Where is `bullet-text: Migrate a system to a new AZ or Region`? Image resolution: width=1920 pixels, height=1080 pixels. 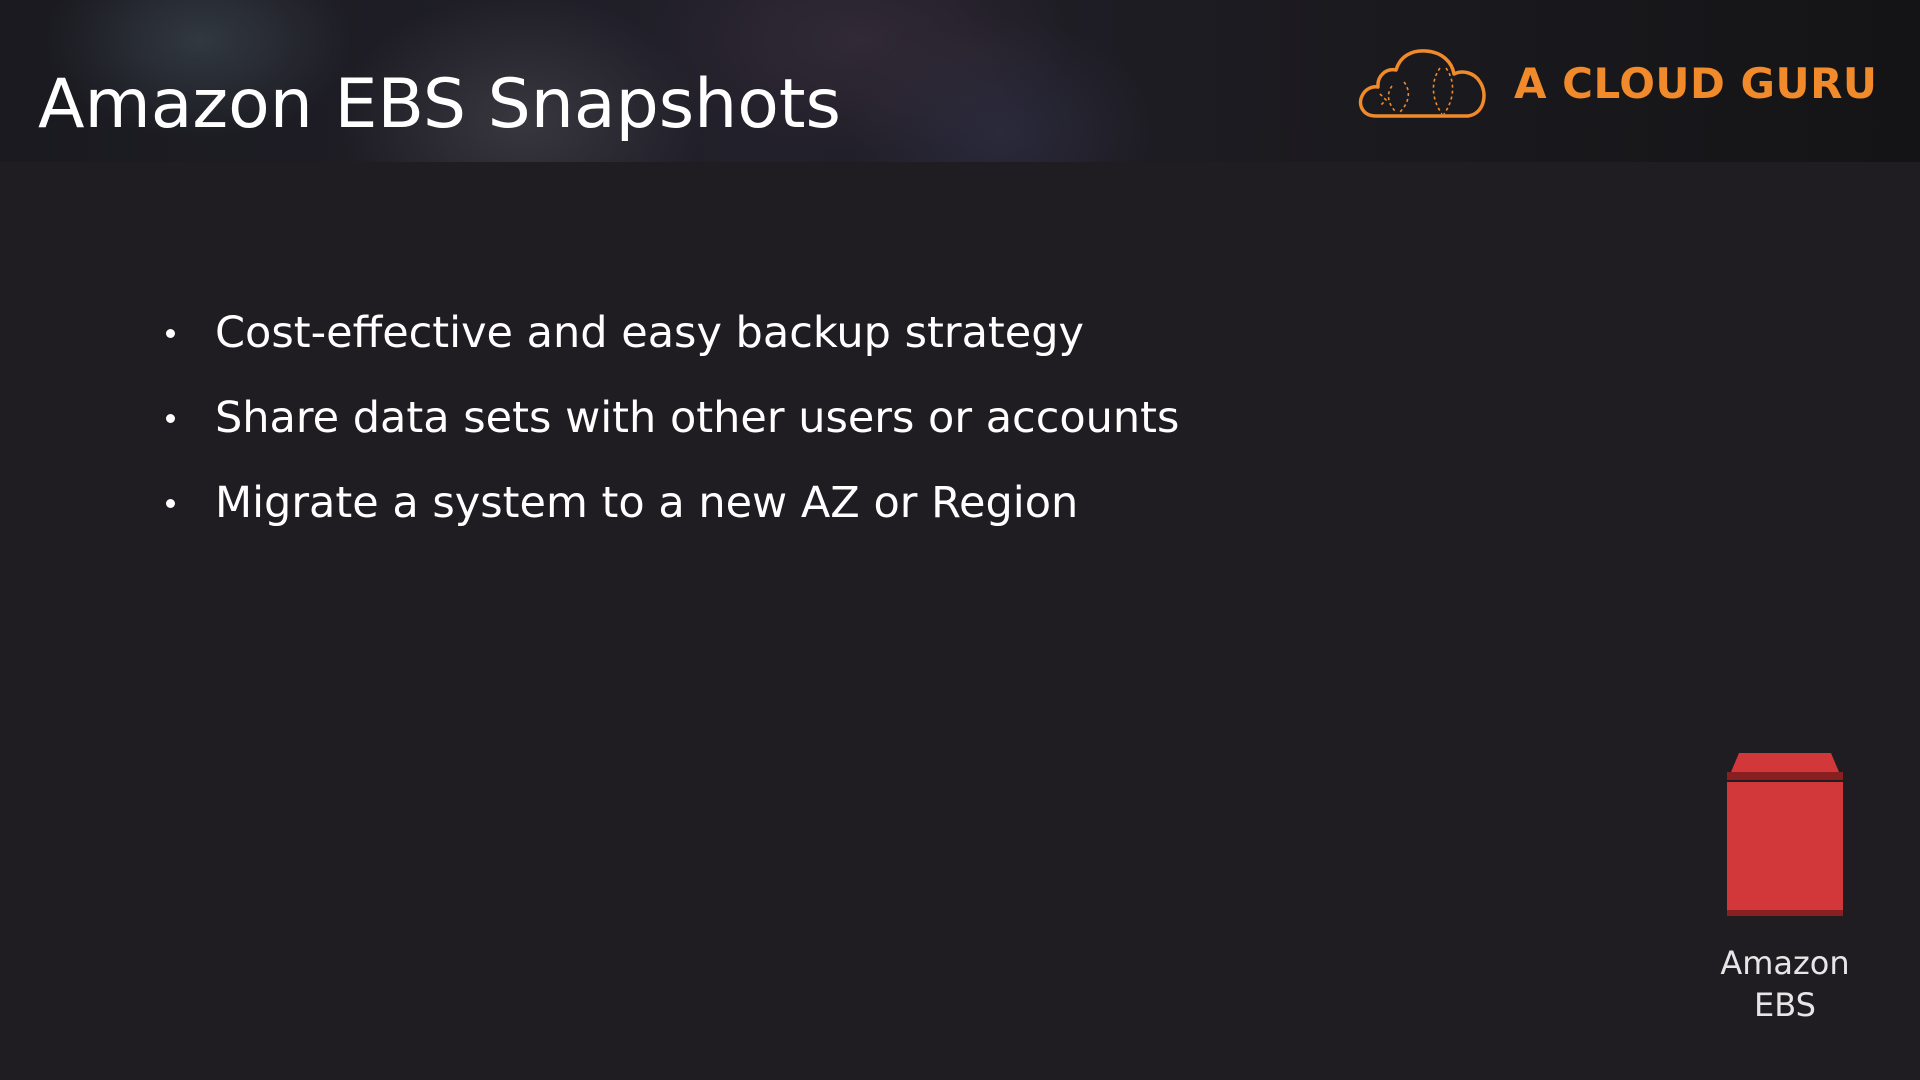
bullet-text: Migrate a system to a new AZ or Region is located at coordinates (647, 503).